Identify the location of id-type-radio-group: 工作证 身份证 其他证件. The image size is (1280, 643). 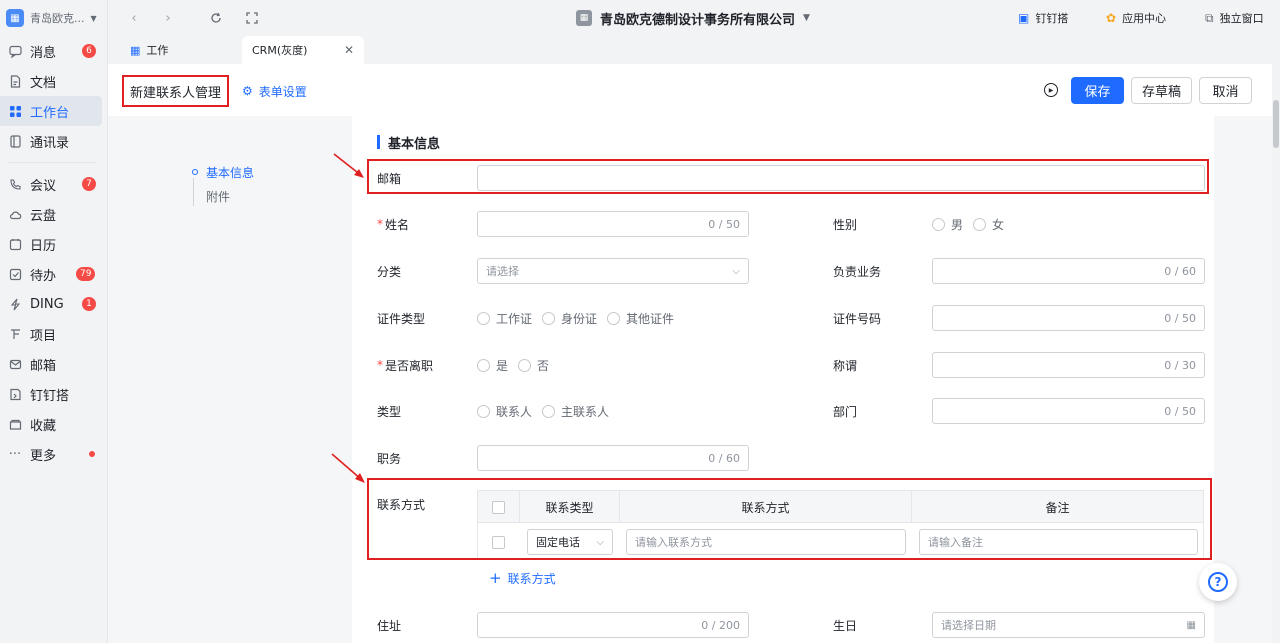
(575, 318).